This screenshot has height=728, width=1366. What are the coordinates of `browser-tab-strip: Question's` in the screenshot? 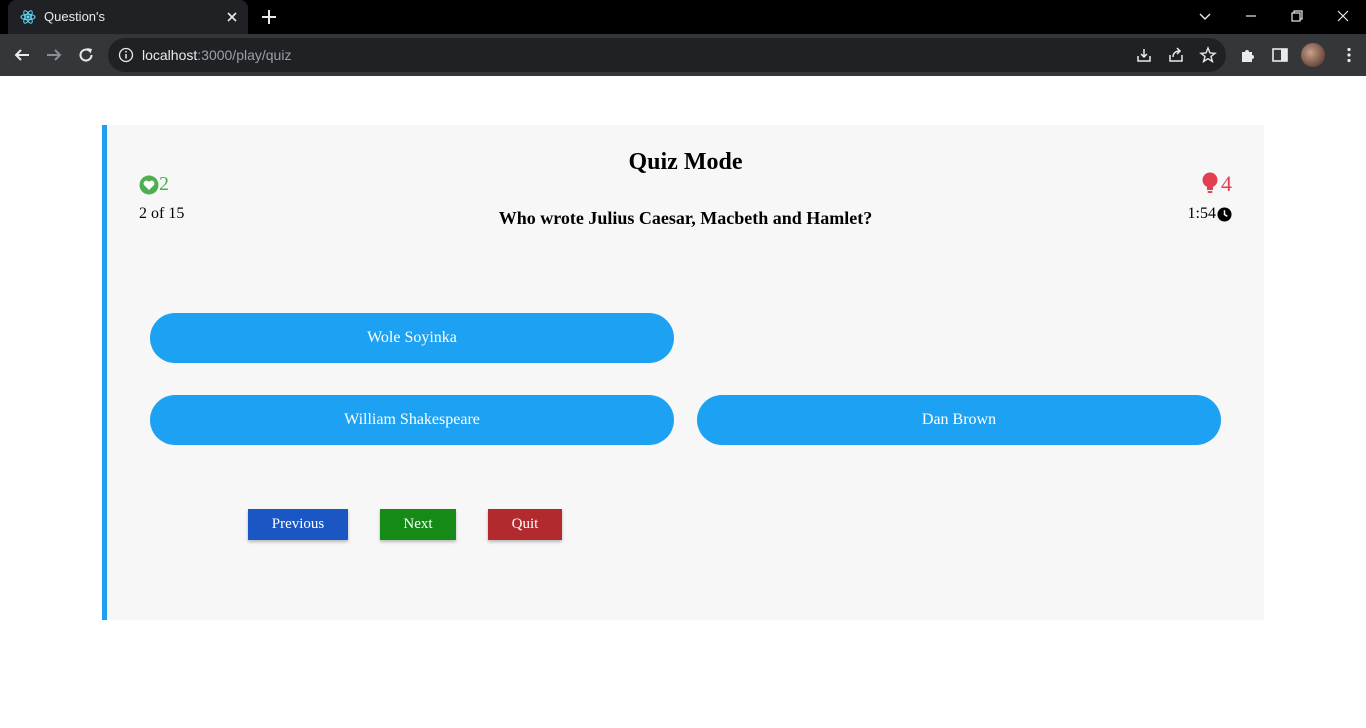 It's located at (683, 17).